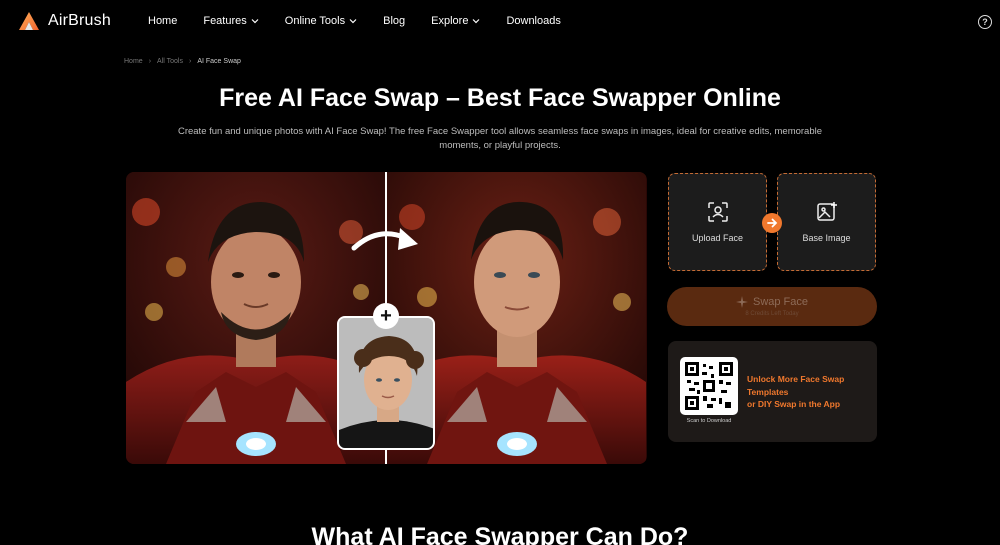 The image size is (1000, 545). What do you see at coordinates (772, 314) in the screenshot?
I see `credits-remaining: 8 Credits Left Today` at bounding box center [772, 314].